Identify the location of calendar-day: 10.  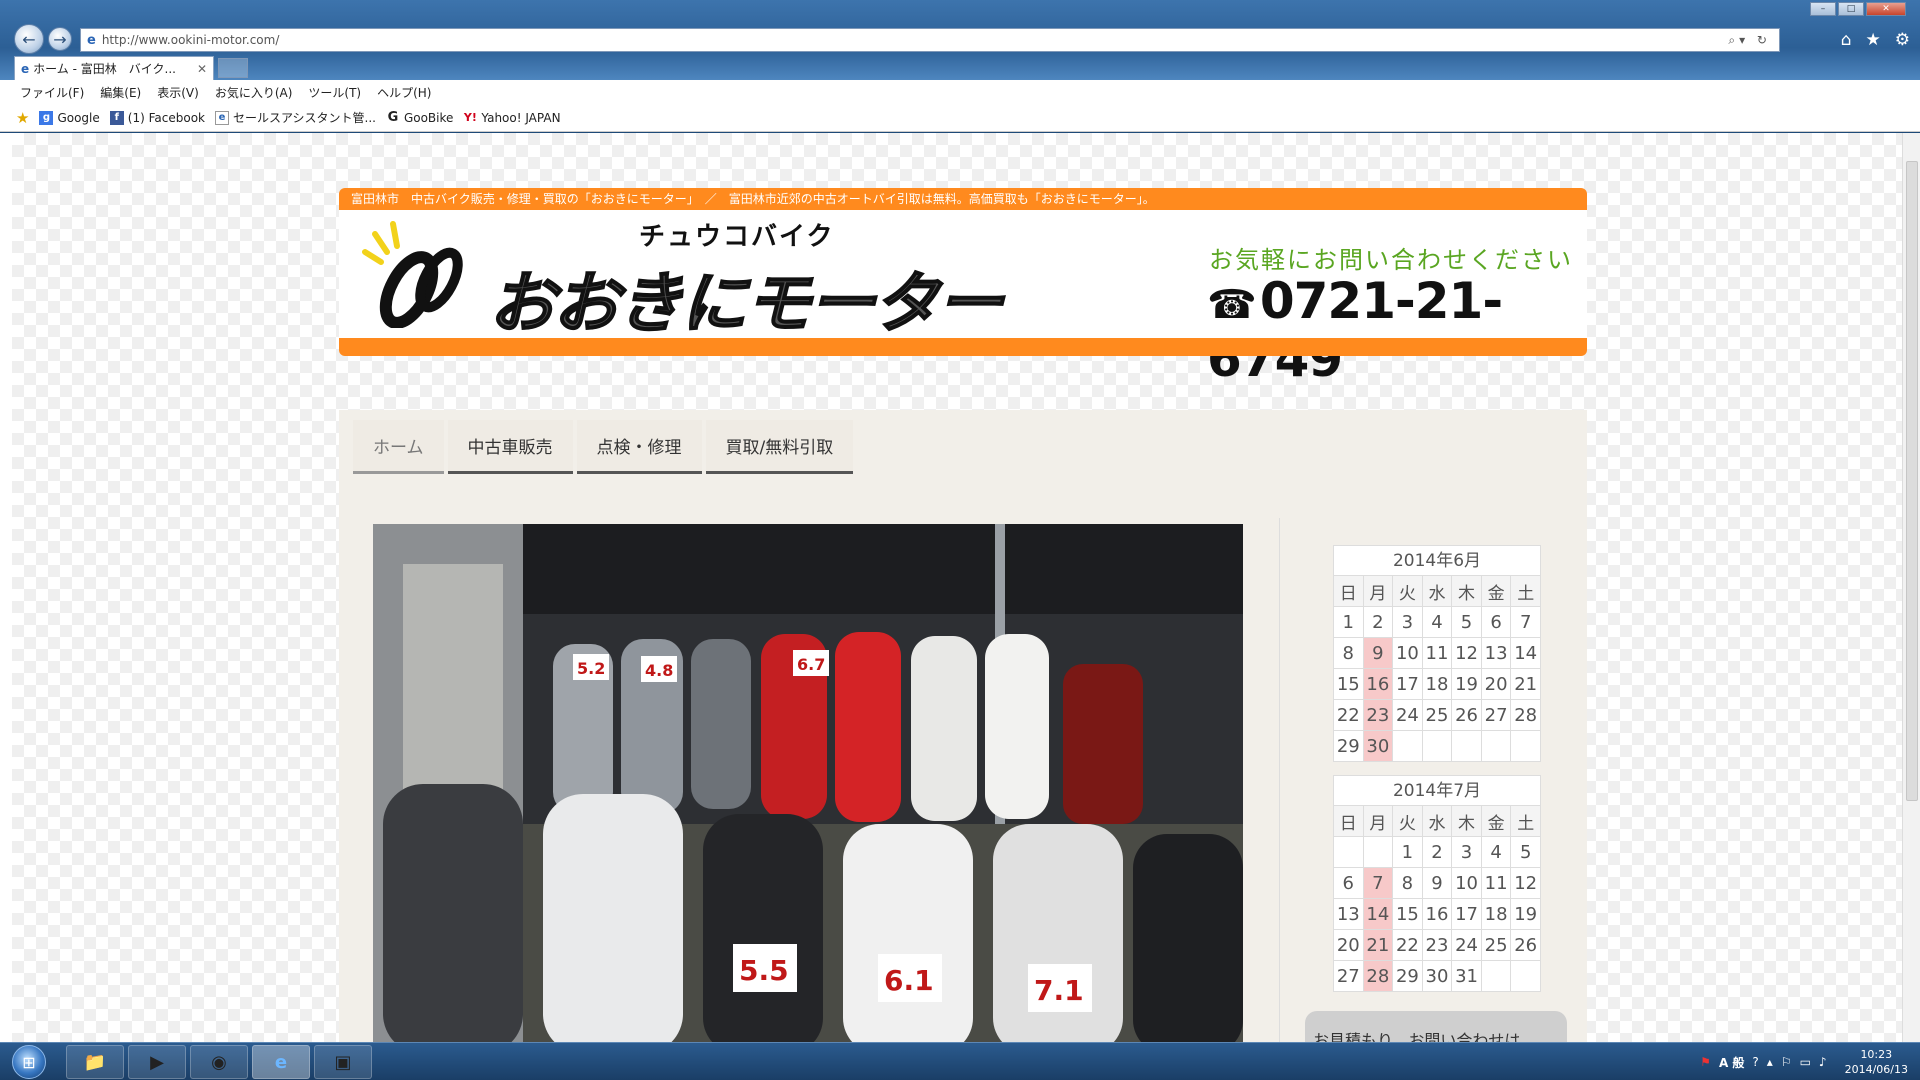
(1407, 653).